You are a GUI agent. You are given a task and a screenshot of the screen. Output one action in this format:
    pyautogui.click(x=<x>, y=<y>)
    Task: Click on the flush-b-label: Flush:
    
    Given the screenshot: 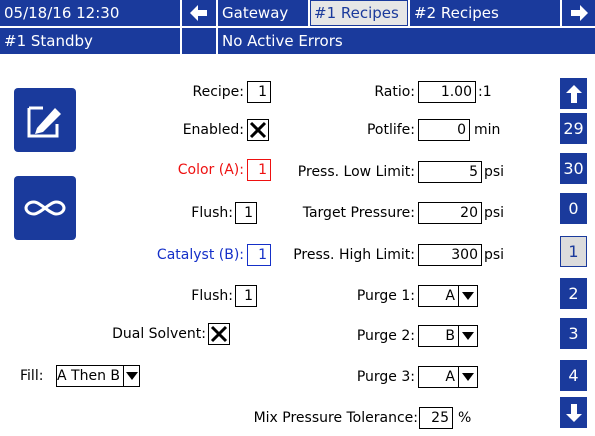 What is the action you would take?
    pyautogui.click(x=212, y=296)
    